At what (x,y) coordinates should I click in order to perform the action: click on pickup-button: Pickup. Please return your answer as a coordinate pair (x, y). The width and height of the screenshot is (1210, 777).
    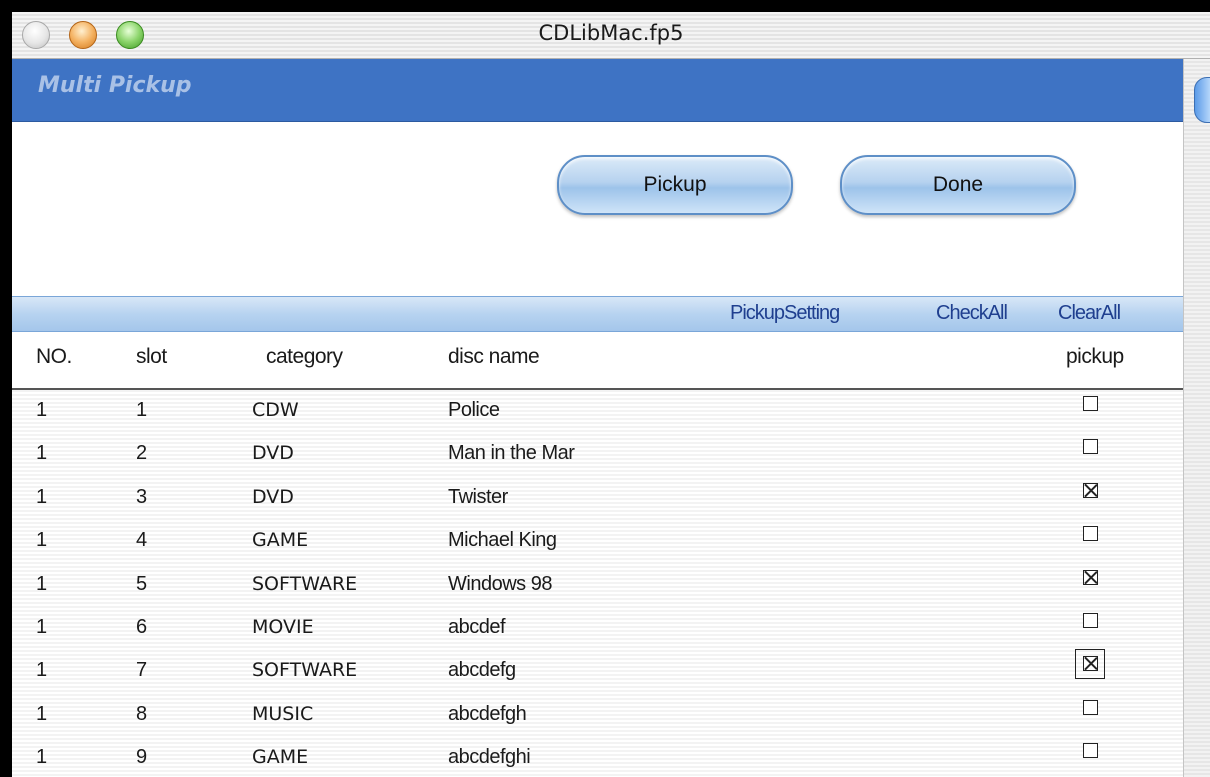
    Looking at the image, I should click on (675, 185).